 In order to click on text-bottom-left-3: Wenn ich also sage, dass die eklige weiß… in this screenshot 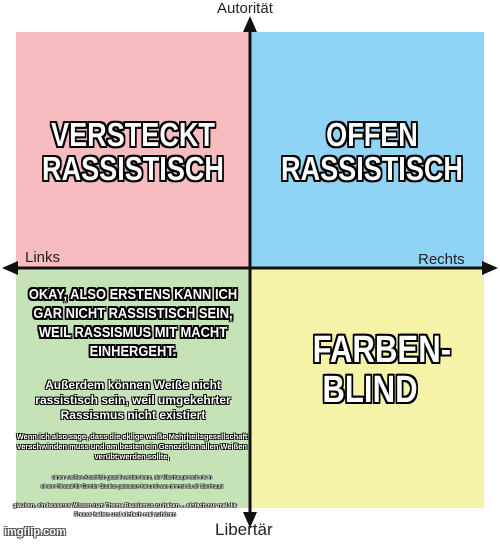, I will do `click(132, 446)`.